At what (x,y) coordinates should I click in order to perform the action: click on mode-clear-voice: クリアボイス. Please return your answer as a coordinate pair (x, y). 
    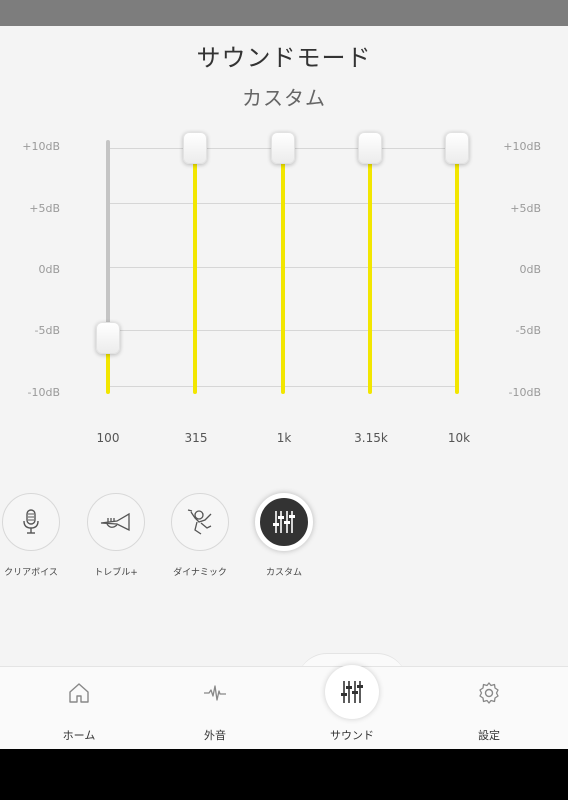
    Looking at the image, I should click on (38, 535).